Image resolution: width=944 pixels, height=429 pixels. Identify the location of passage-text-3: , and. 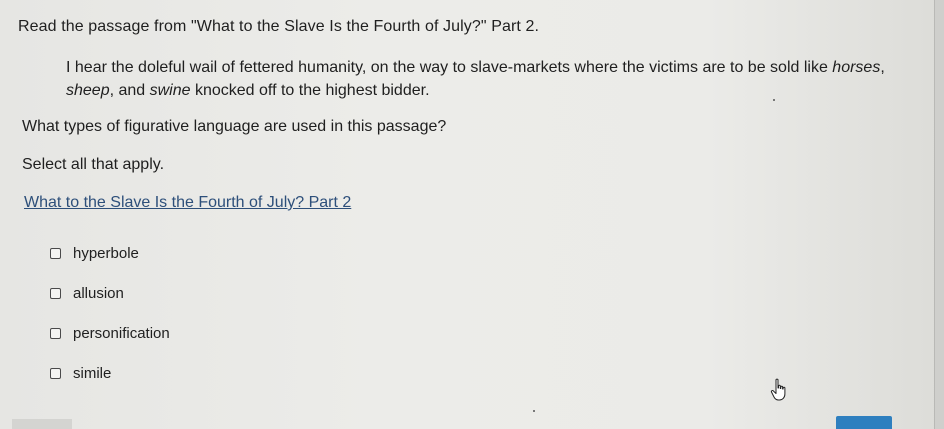
(129, 90).